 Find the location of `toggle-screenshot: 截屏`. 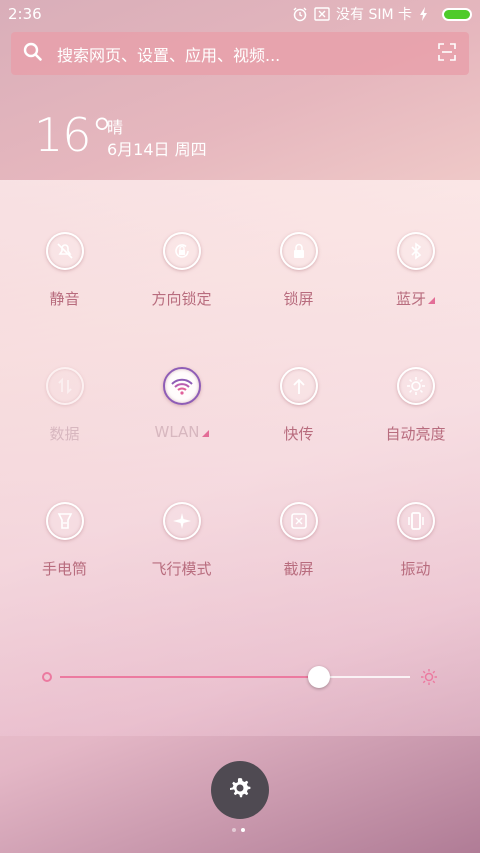

toggle-screenshot: 截屏 is located at coordinates (298, 540).